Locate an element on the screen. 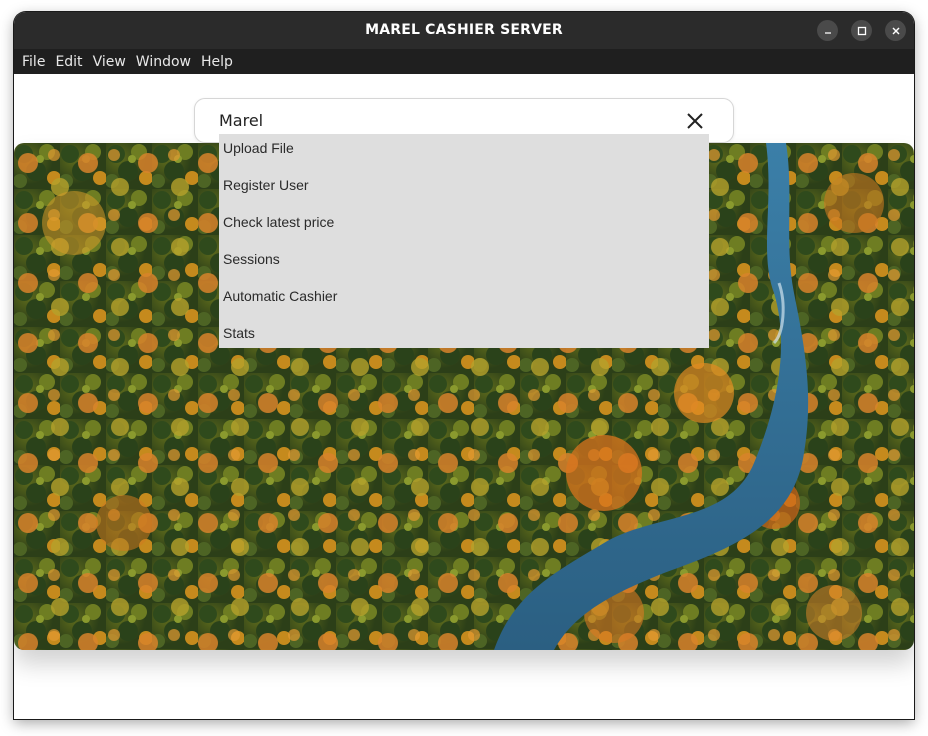  title-bar: MAREL CASHIER SERVER is located at coordinates (464, 30).